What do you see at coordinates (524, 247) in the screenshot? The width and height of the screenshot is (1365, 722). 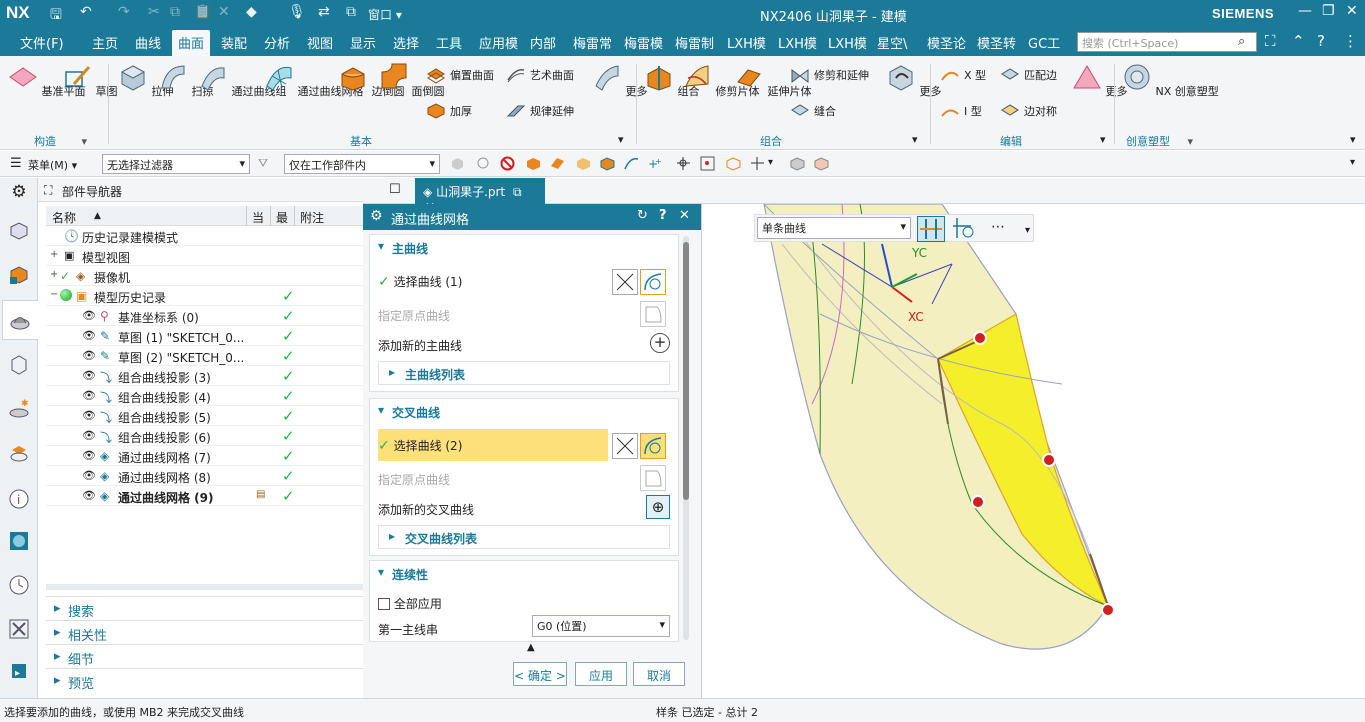 I see `section-primary-header: 主曲线` at bounding box center [524, 247].